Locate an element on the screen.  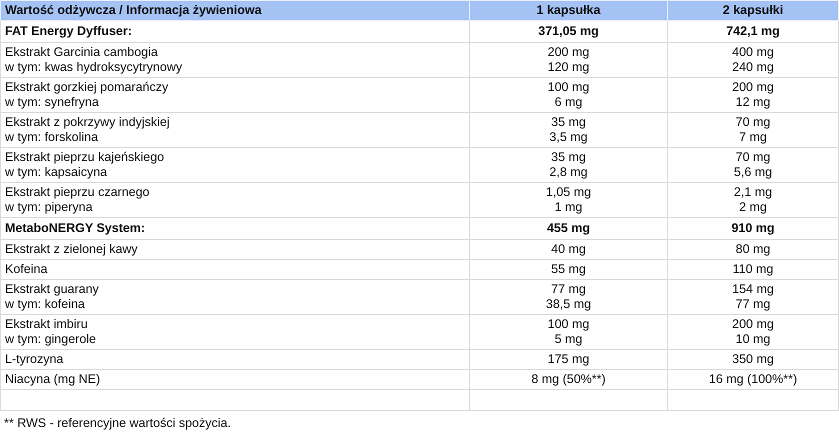
table-cell: MetaboNERGY System: is located at coordinates (235, 229).